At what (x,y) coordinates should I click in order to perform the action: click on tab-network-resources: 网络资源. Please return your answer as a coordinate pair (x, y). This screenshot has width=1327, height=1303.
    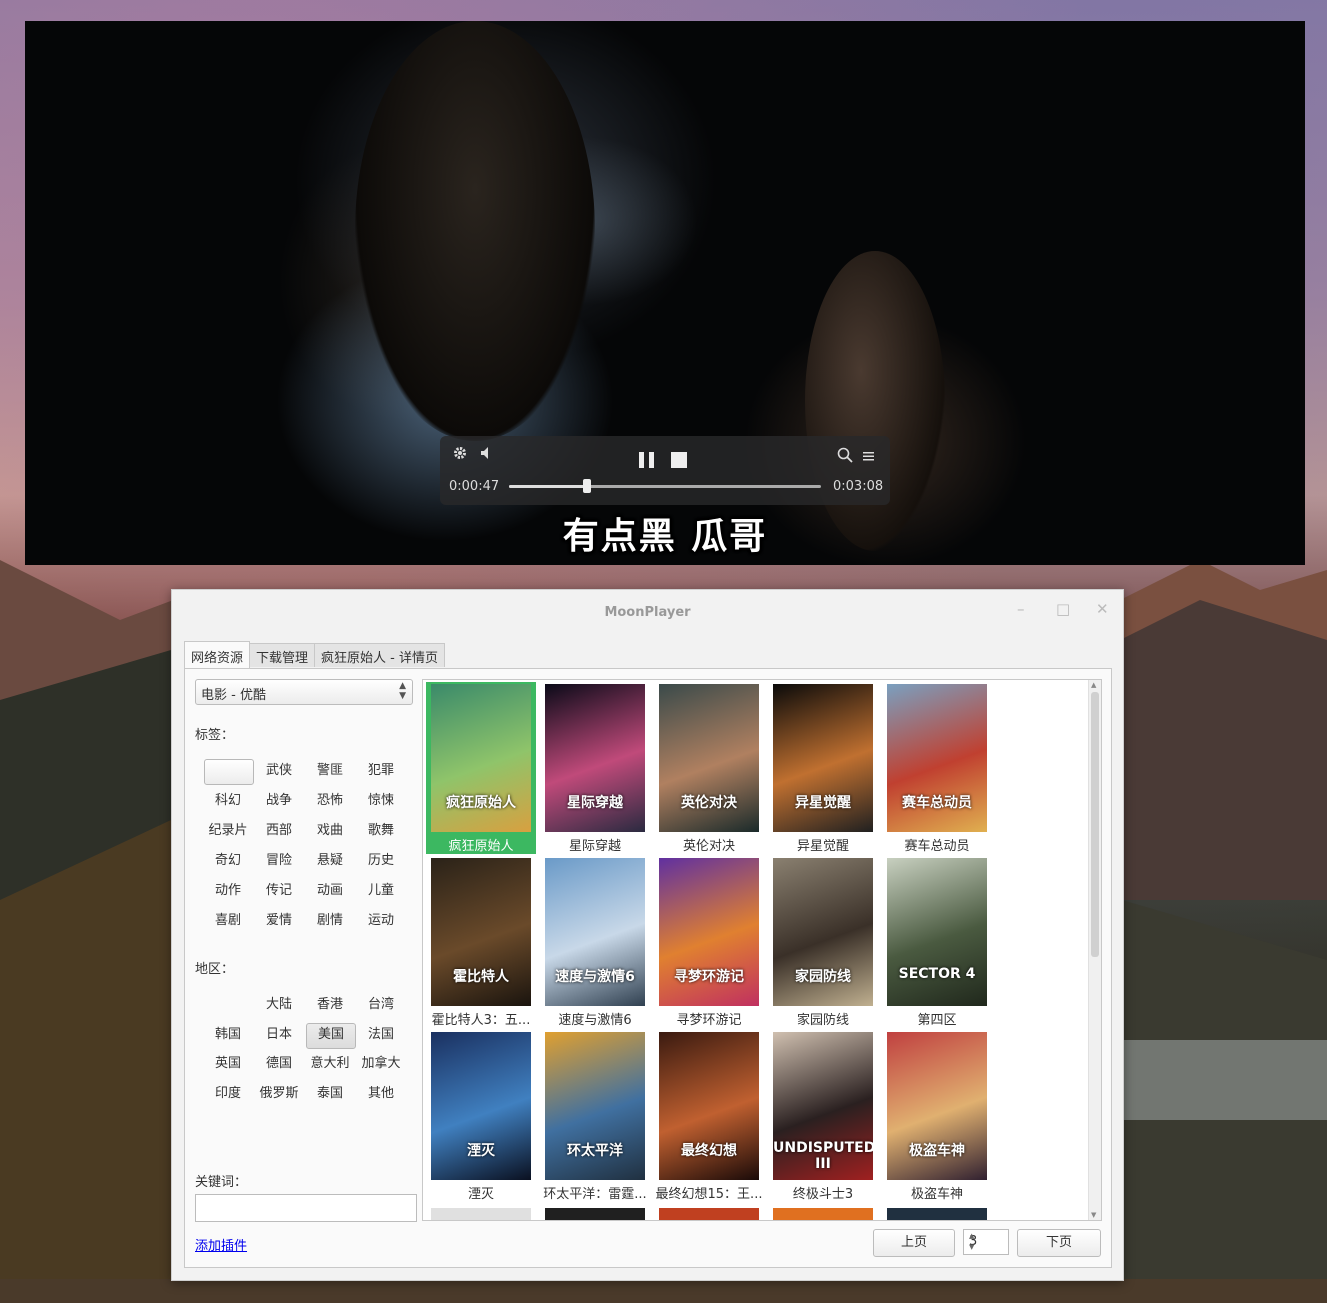
    Looking at the image, I should click on (217, 655).